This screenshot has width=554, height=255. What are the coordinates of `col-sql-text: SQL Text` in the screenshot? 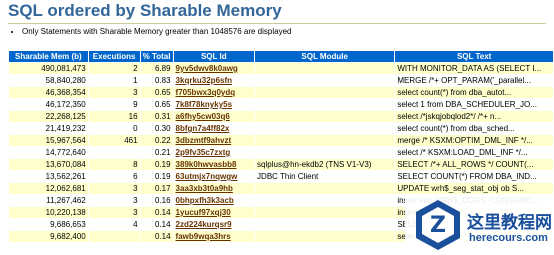 It's located at (474, 56).